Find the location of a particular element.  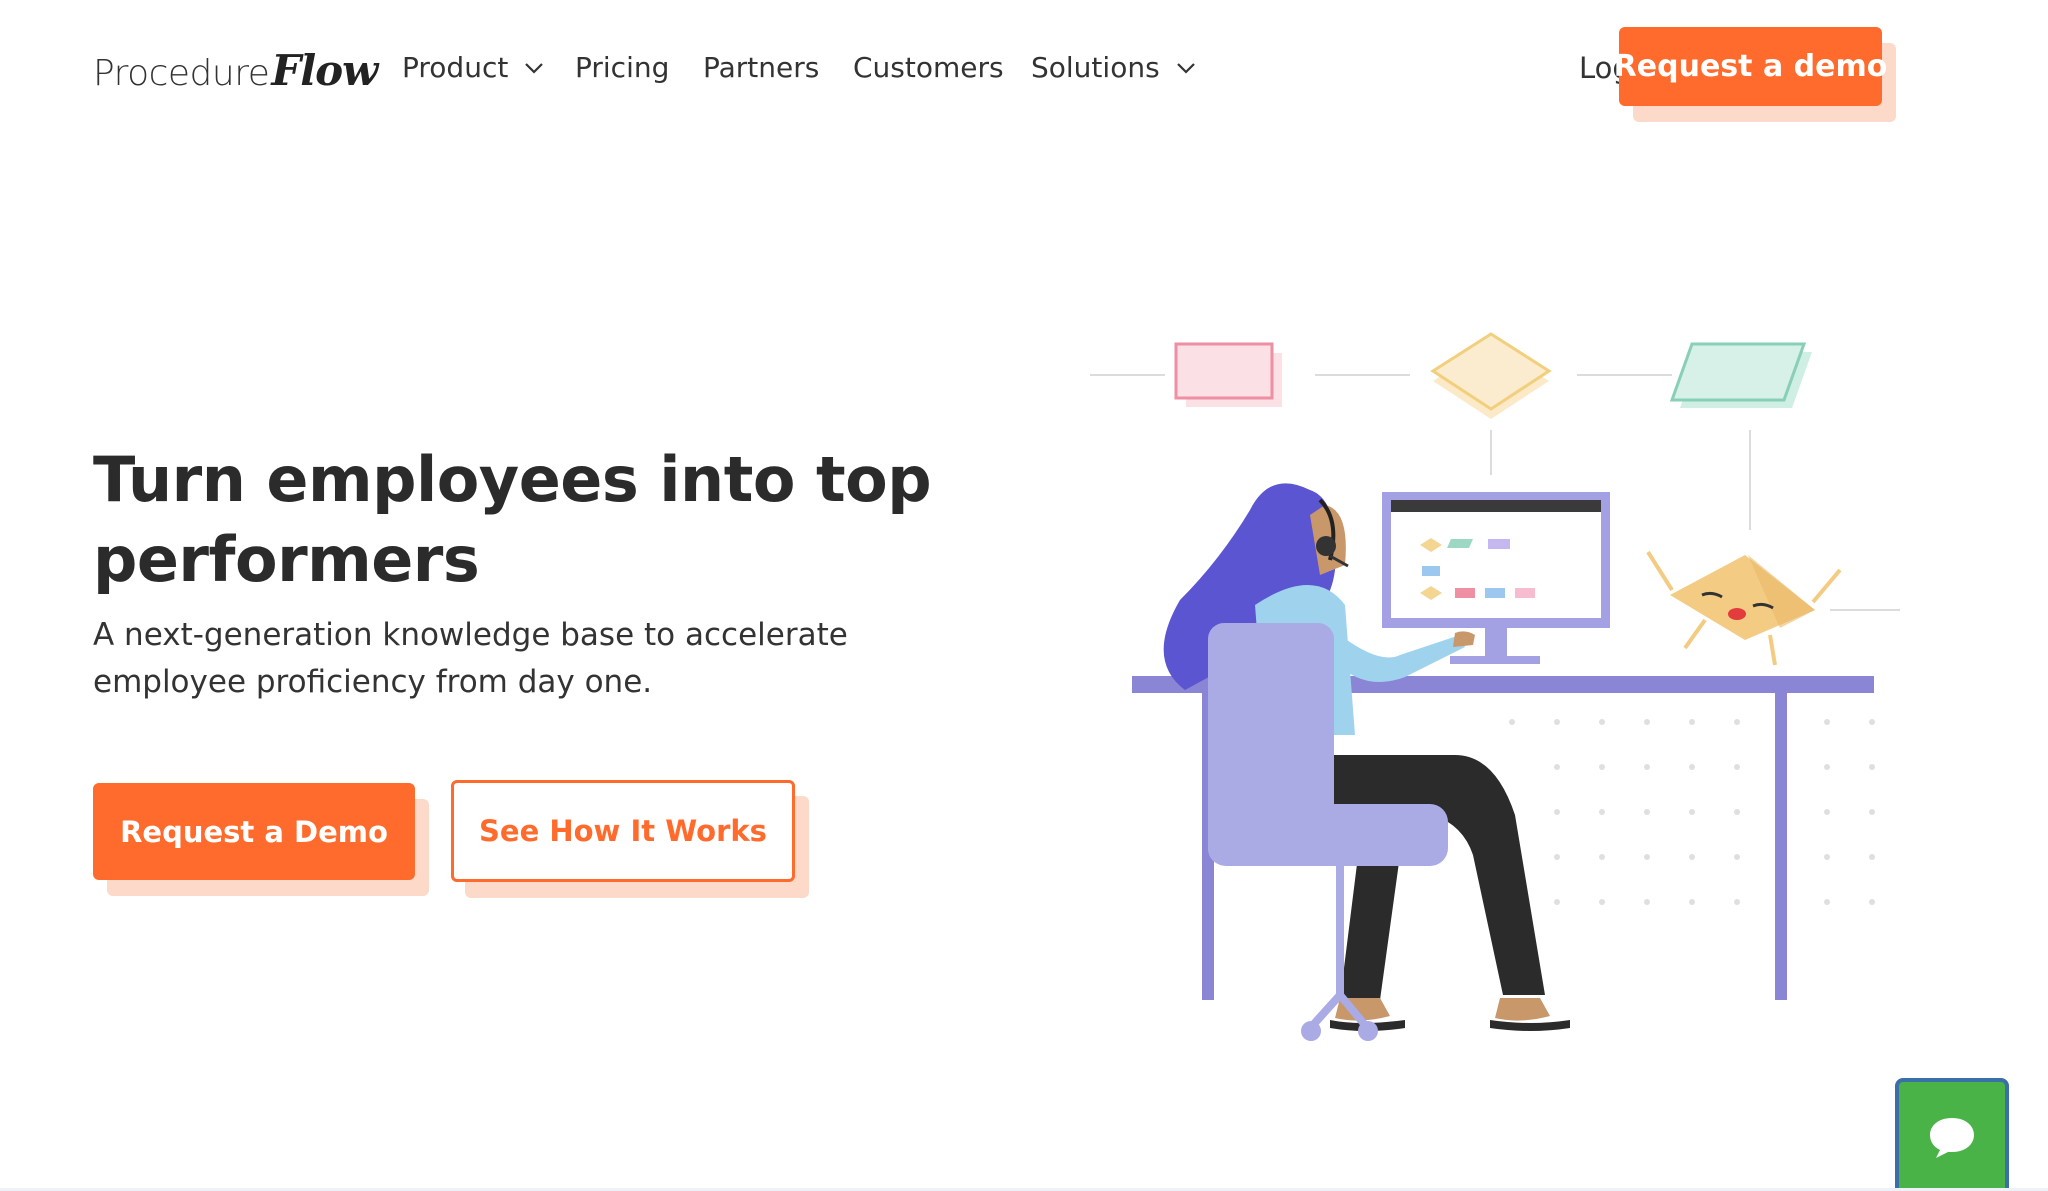

request-demo-button: Request a Demo is located at coordinates (254, 831).